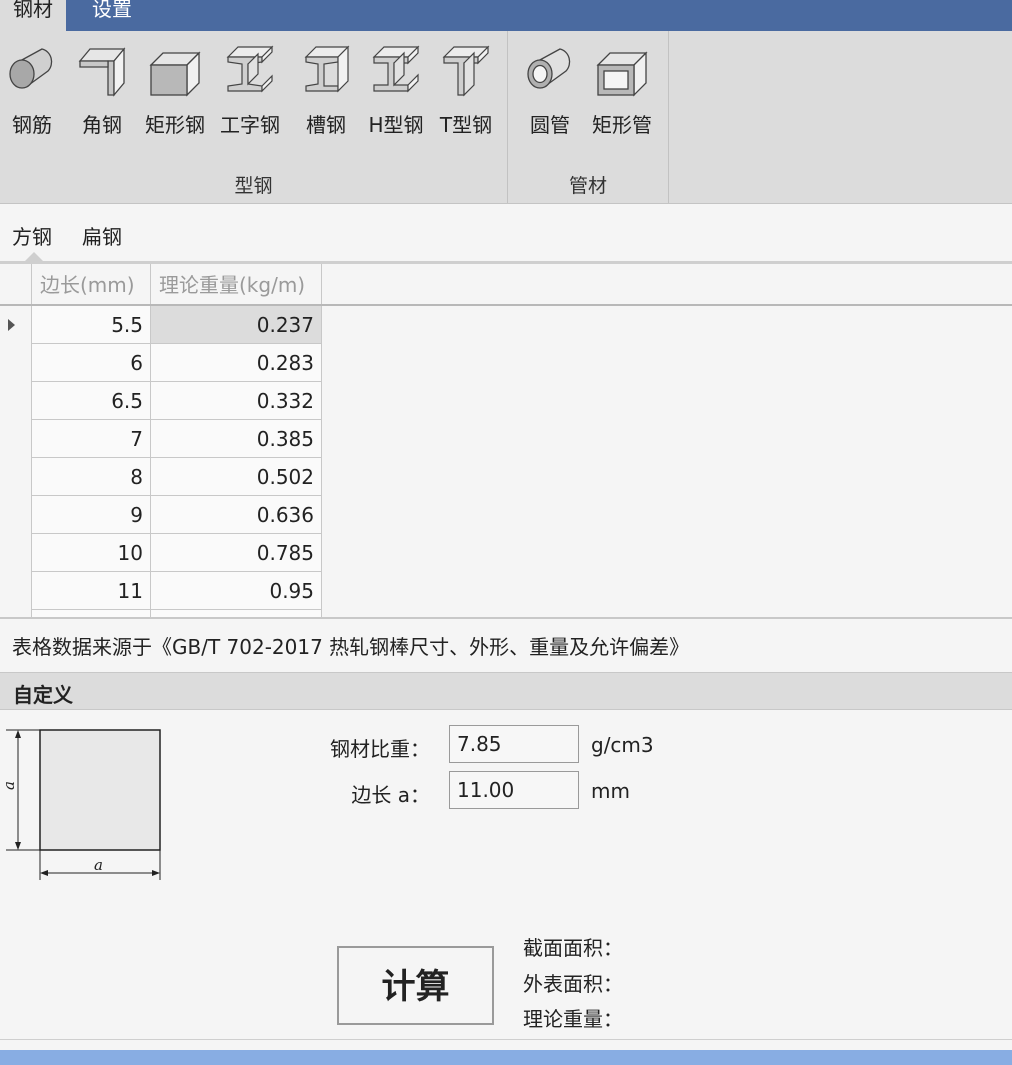  Describe the element at coordinates (236, 477) in the screenshot. I see `cell-weight: 0.502` at that location.